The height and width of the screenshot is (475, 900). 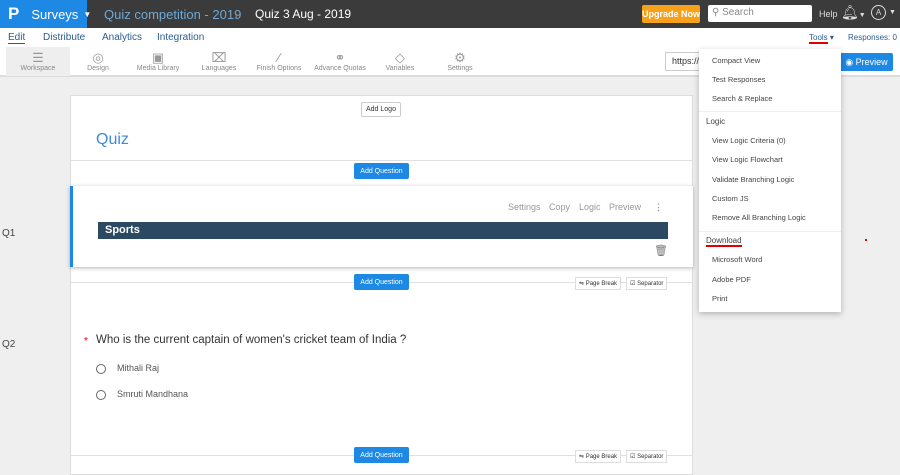 What do you see at coordinates (64, 37) in the screenshot?
I see `tab-distribute: Distribute` at bounding box center [64, 37].